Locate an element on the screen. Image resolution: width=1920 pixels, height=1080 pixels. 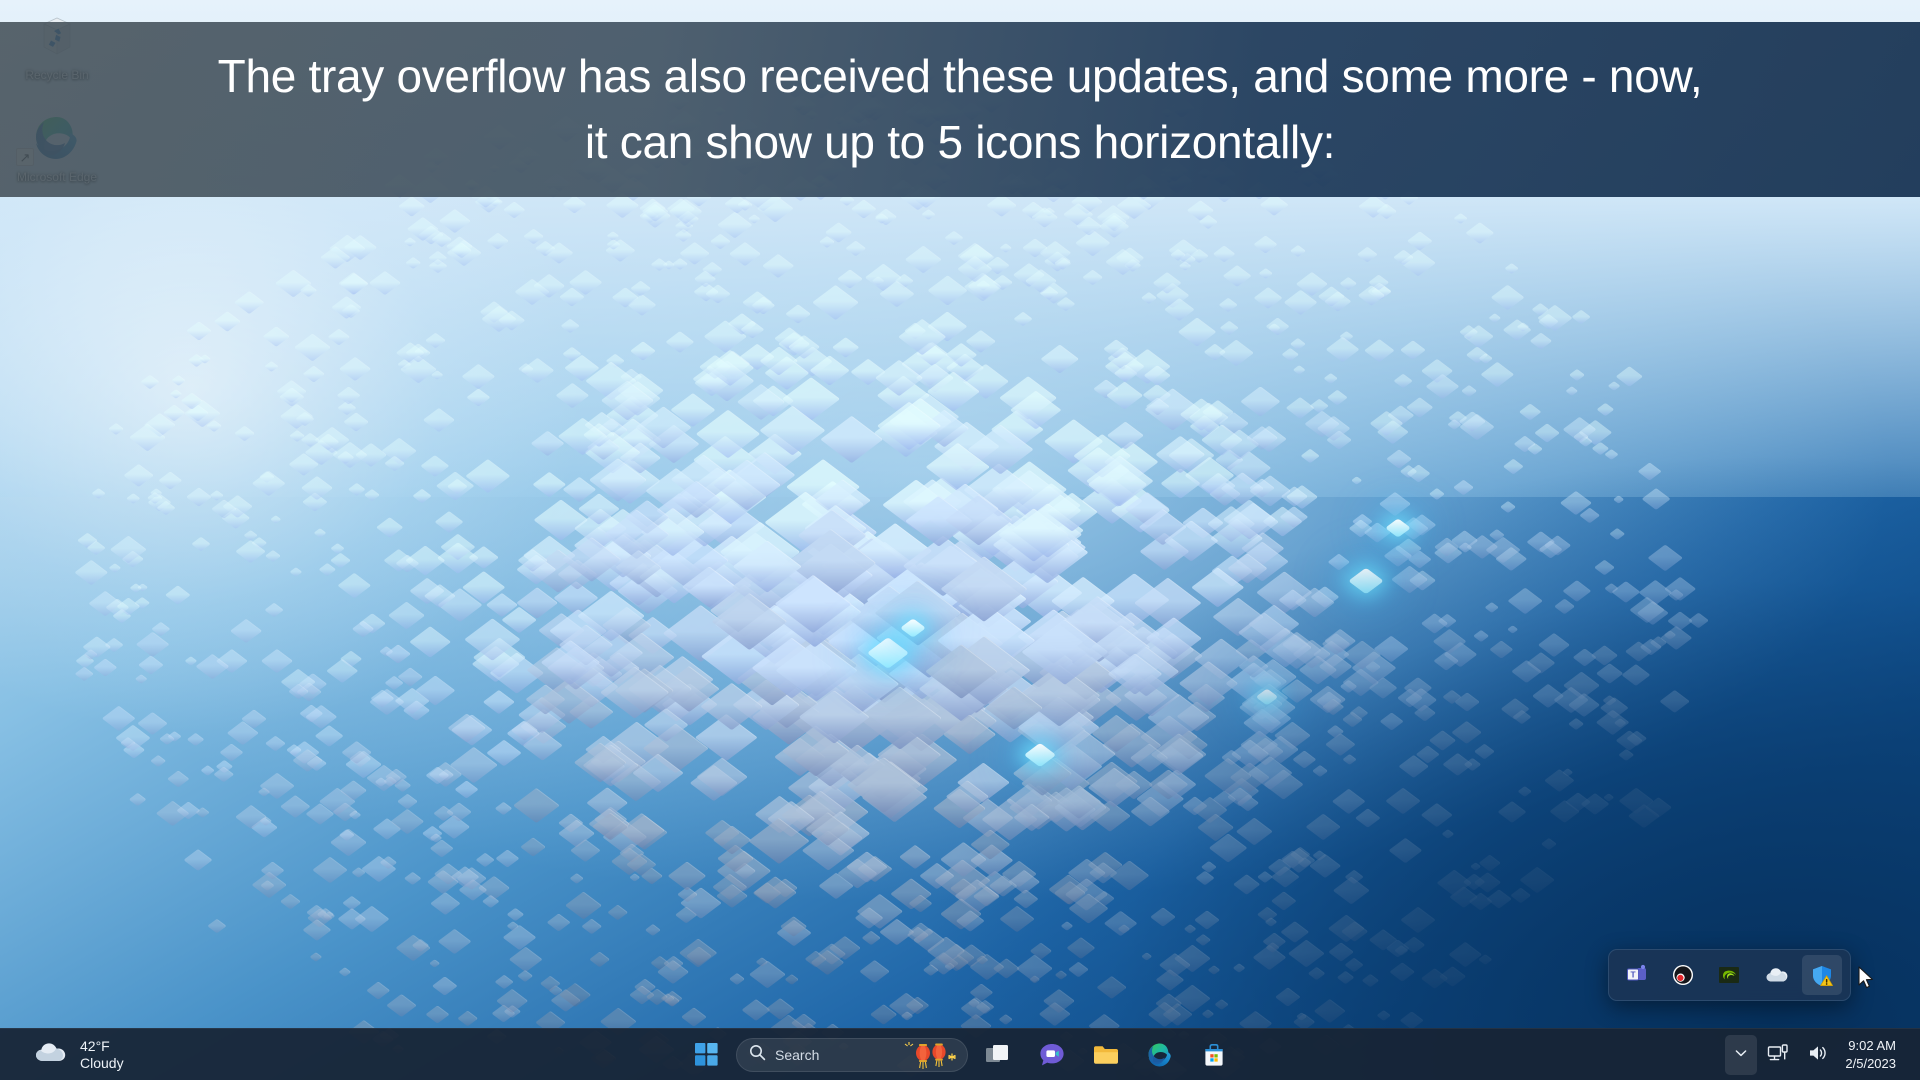
tray-overflow-flyout: T is located at coordinates (1729, 975).